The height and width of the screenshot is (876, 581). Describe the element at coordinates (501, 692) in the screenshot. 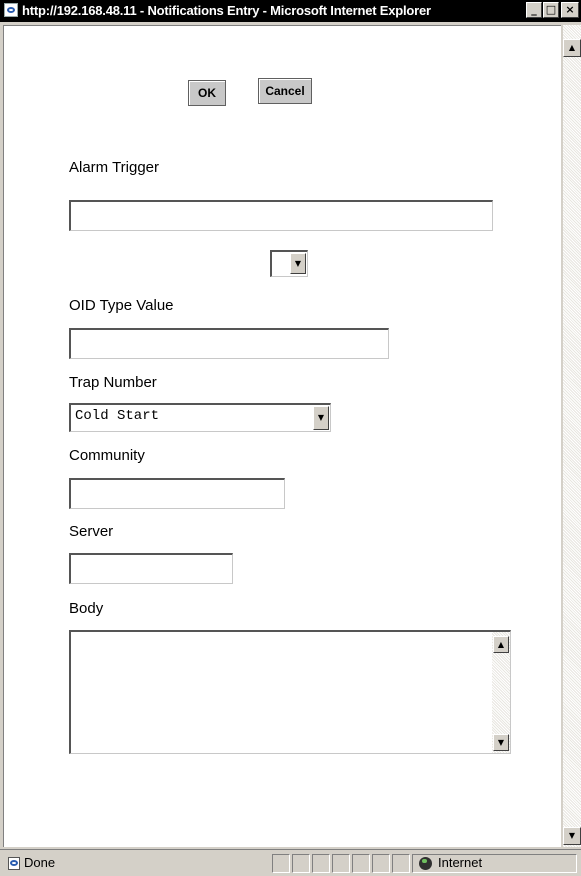

I see `body-scrollbar: ▲ ▼` at that location.